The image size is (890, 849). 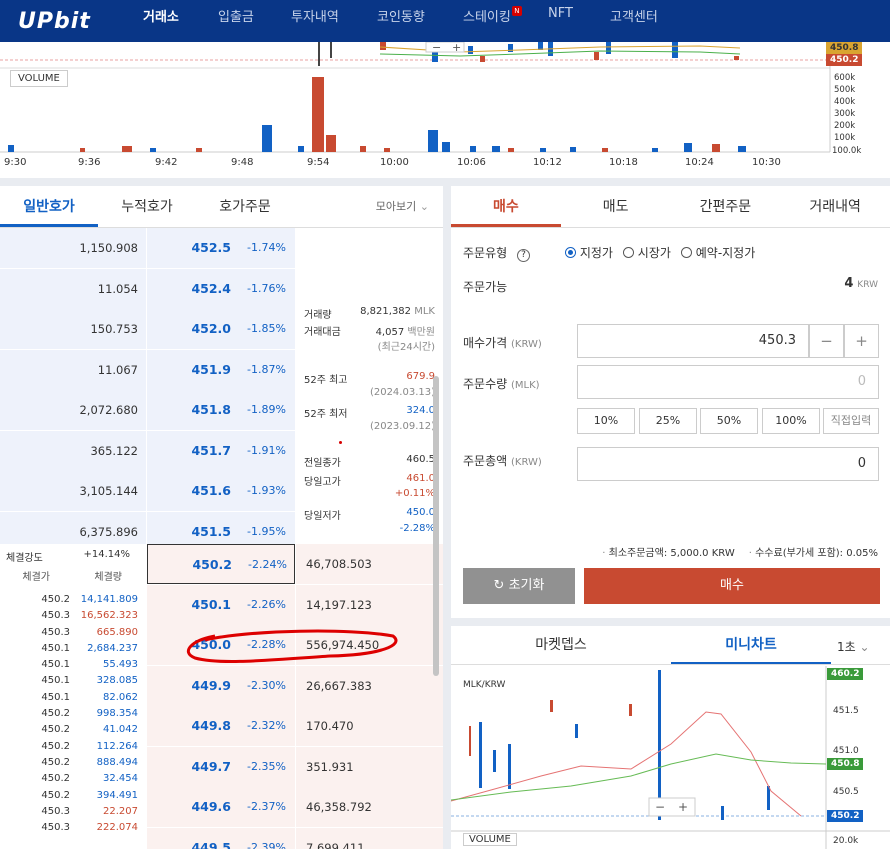 I want to click on order-tabs: 매수 매도 간편주문 거래내역, so click(x=670, y=207).